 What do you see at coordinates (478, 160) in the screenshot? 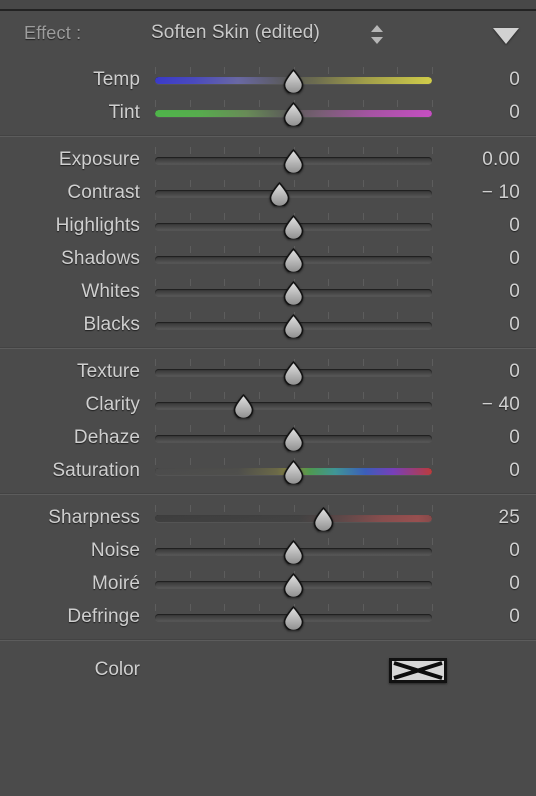
I see `slider-value: 0.00` at bounding box center [478, 160].